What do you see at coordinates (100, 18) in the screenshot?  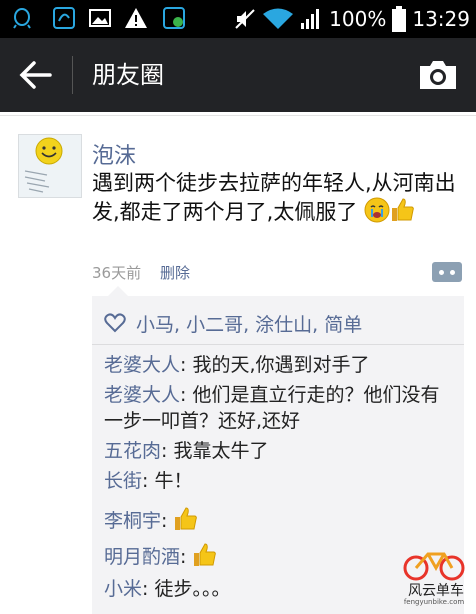 I see `image-icon` at bounding box center [100, 18].